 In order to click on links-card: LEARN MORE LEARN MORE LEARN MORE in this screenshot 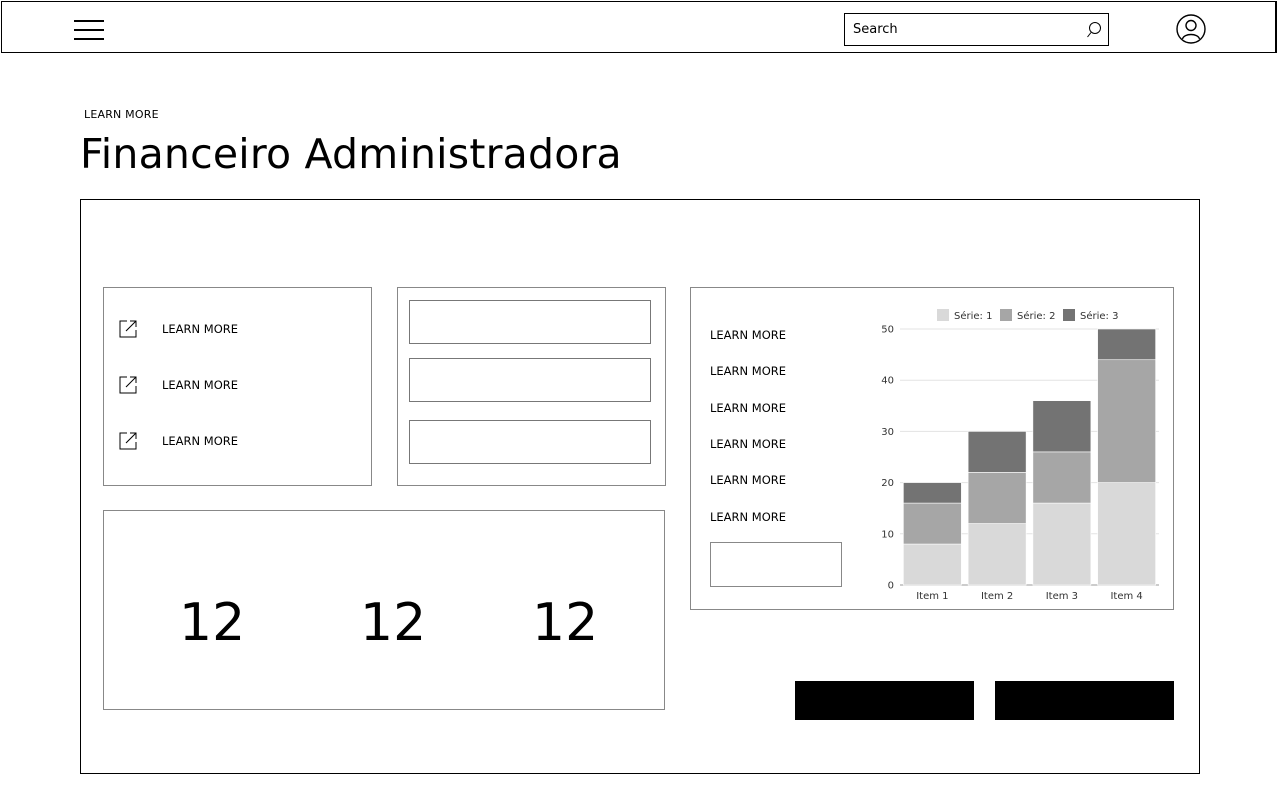, I will do `click(237, 386)`.